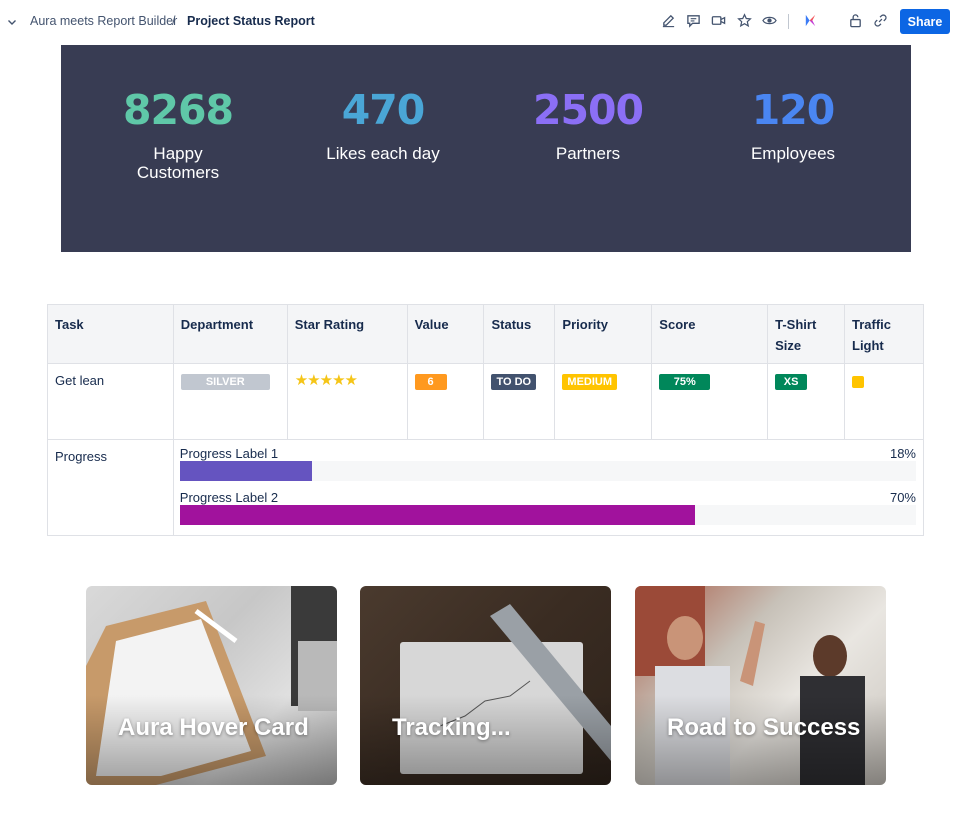 The height and width of the screenshot is (815, 960). I want to click on stat-label: Partners, so click(588, 153).